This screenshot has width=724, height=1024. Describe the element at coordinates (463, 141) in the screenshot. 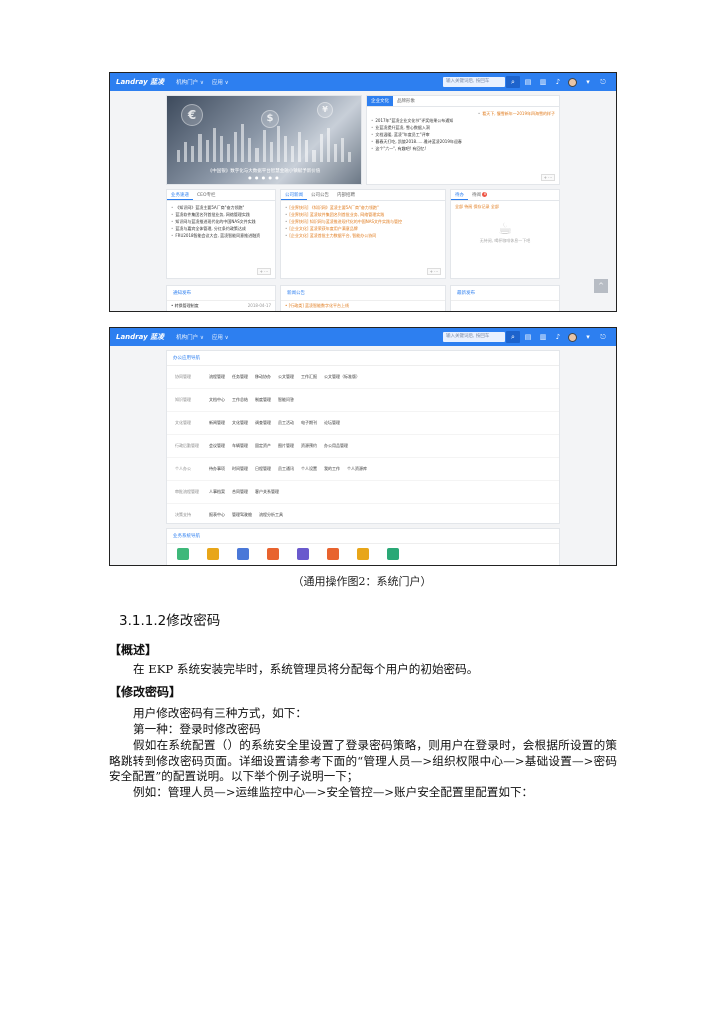

I see `list-item: 暮春天打吃, 凯旋2018......雅诗蓝凌2019年迎春` at that location.